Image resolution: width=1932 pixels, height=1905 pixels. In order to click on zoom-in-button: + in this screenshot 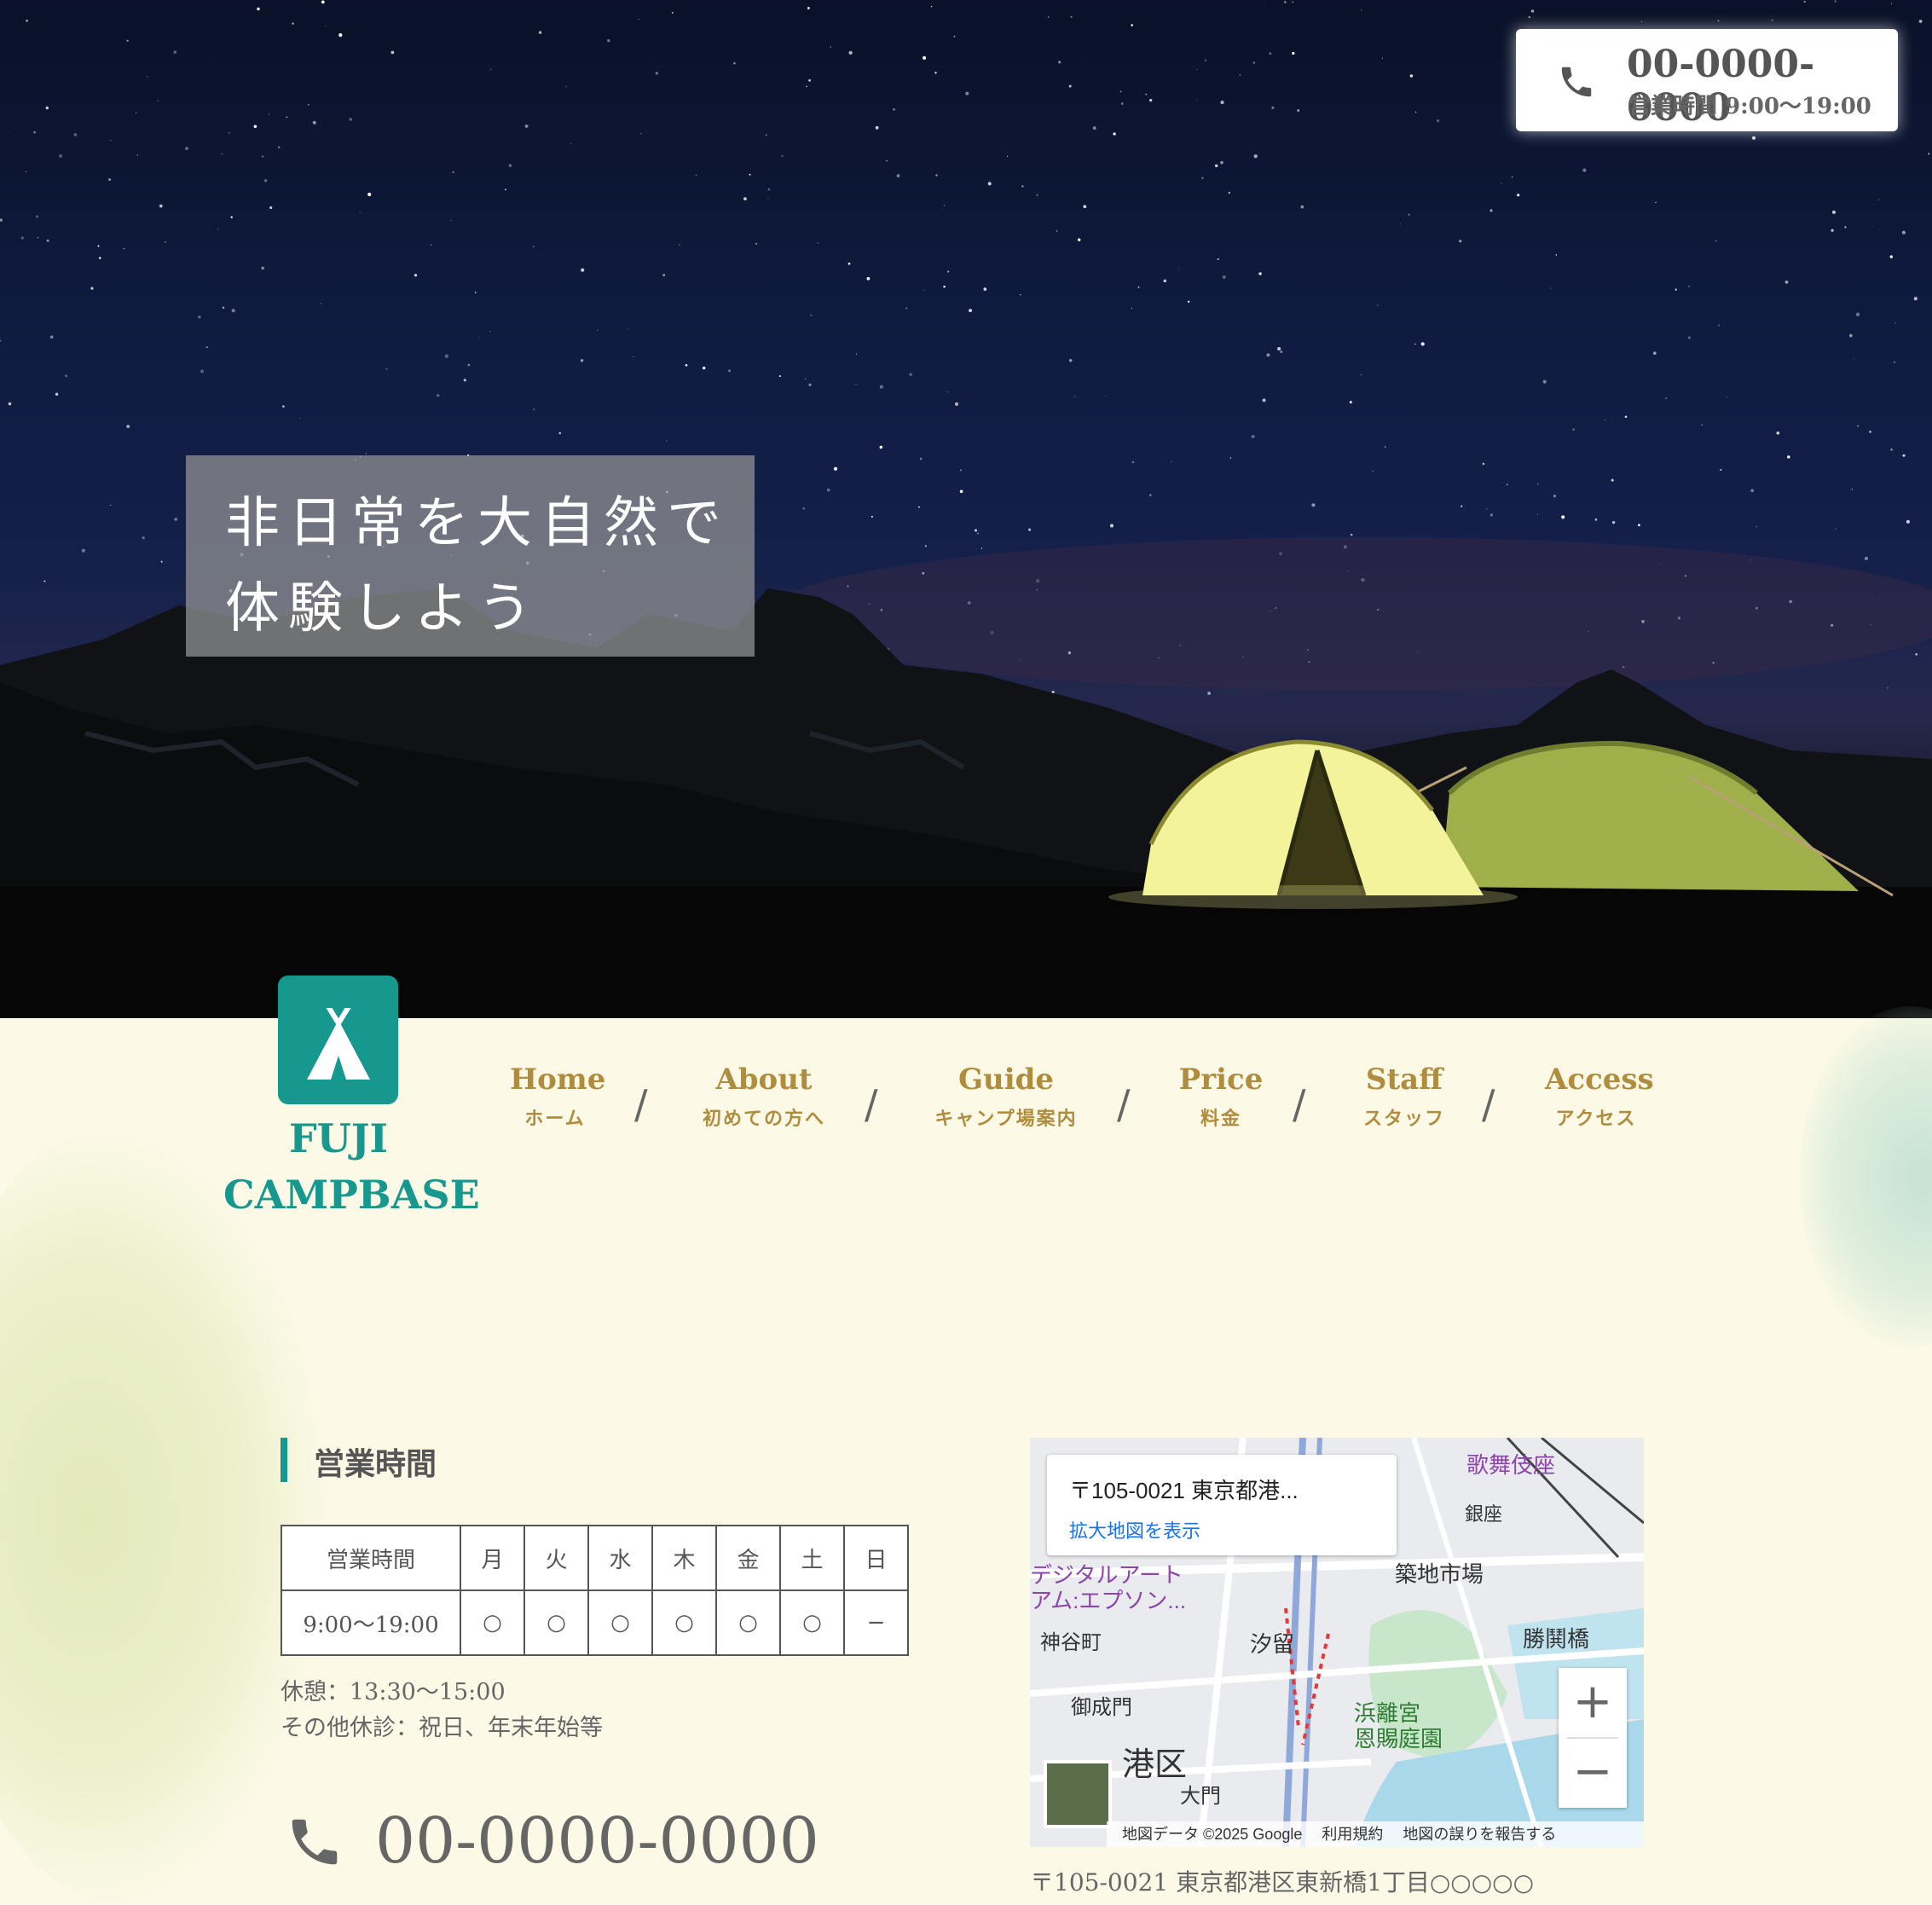, I will do `click(1593, 1703)`.